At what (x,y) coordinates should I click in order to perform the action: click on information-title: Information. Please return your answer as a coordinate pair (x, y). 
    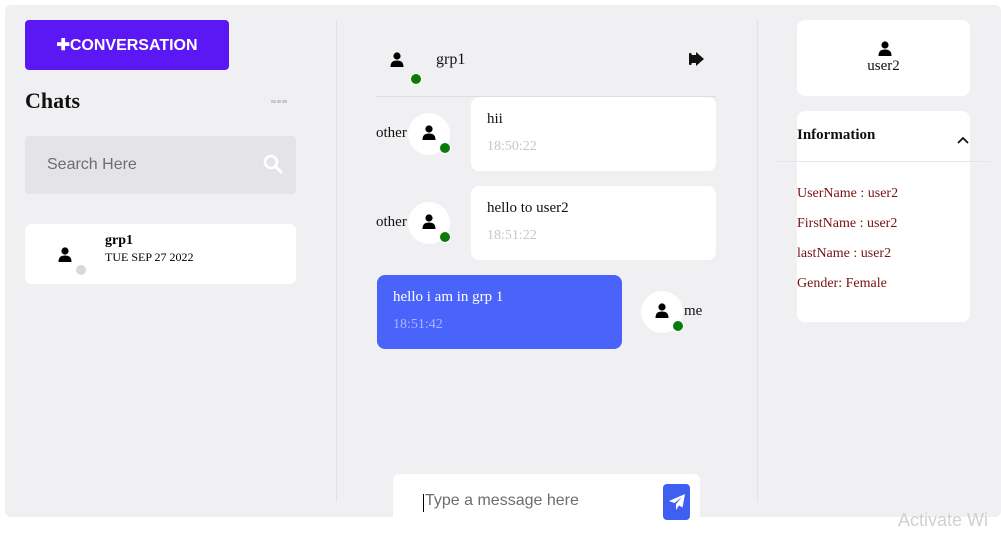
    Looking at the image, I should click on (836, 135).